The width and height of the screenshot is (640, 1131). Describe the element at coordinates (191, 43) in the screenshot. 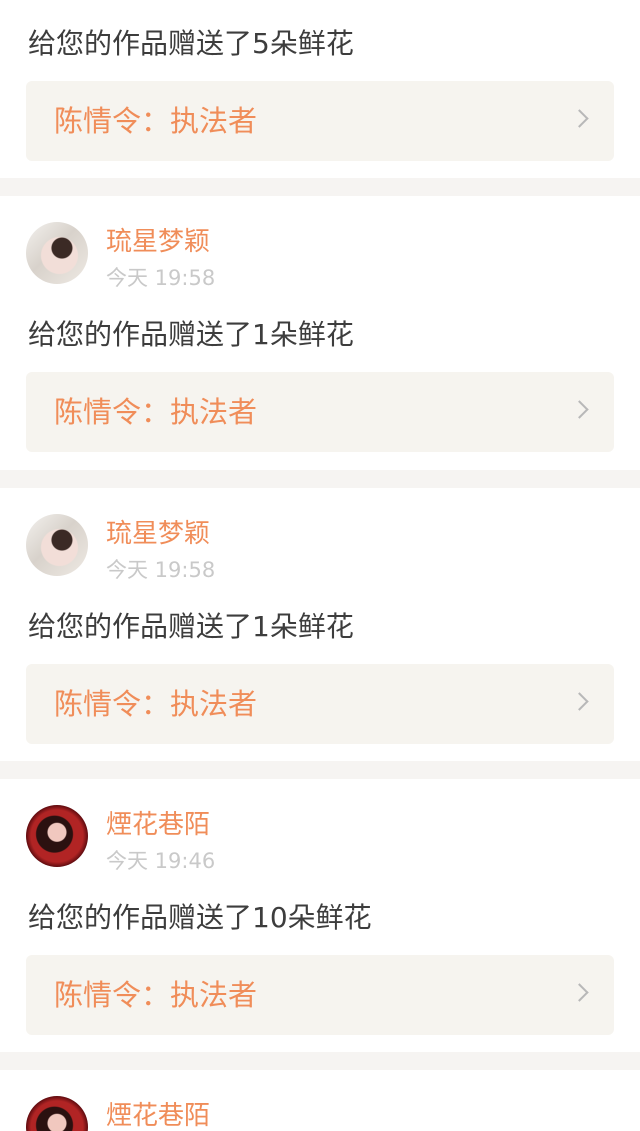

I see `gift-message: 给您的作品赠送了5朵鲜花` at that location.